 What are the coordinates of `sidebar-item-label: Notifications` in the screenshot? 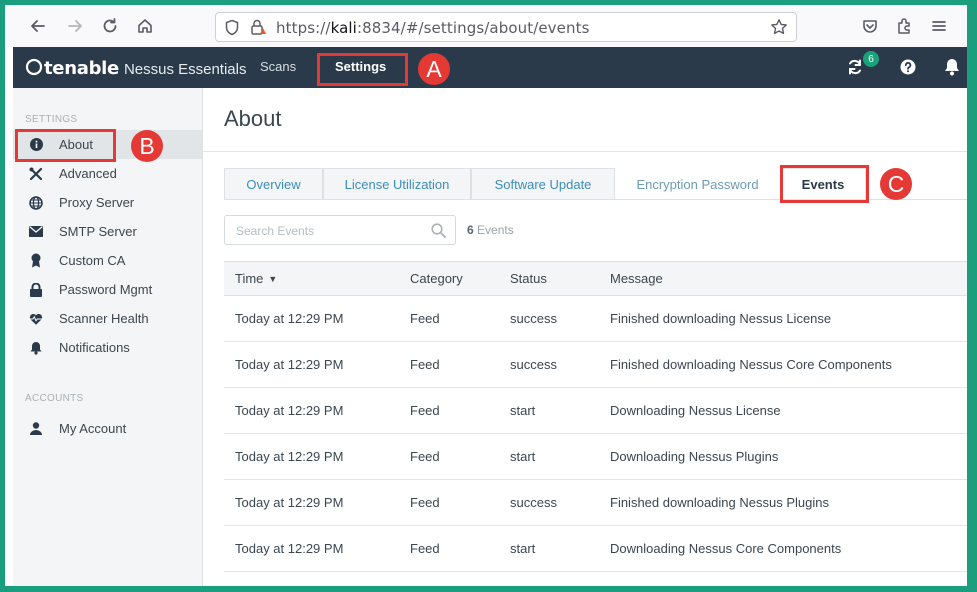 It's located at (94, 347).